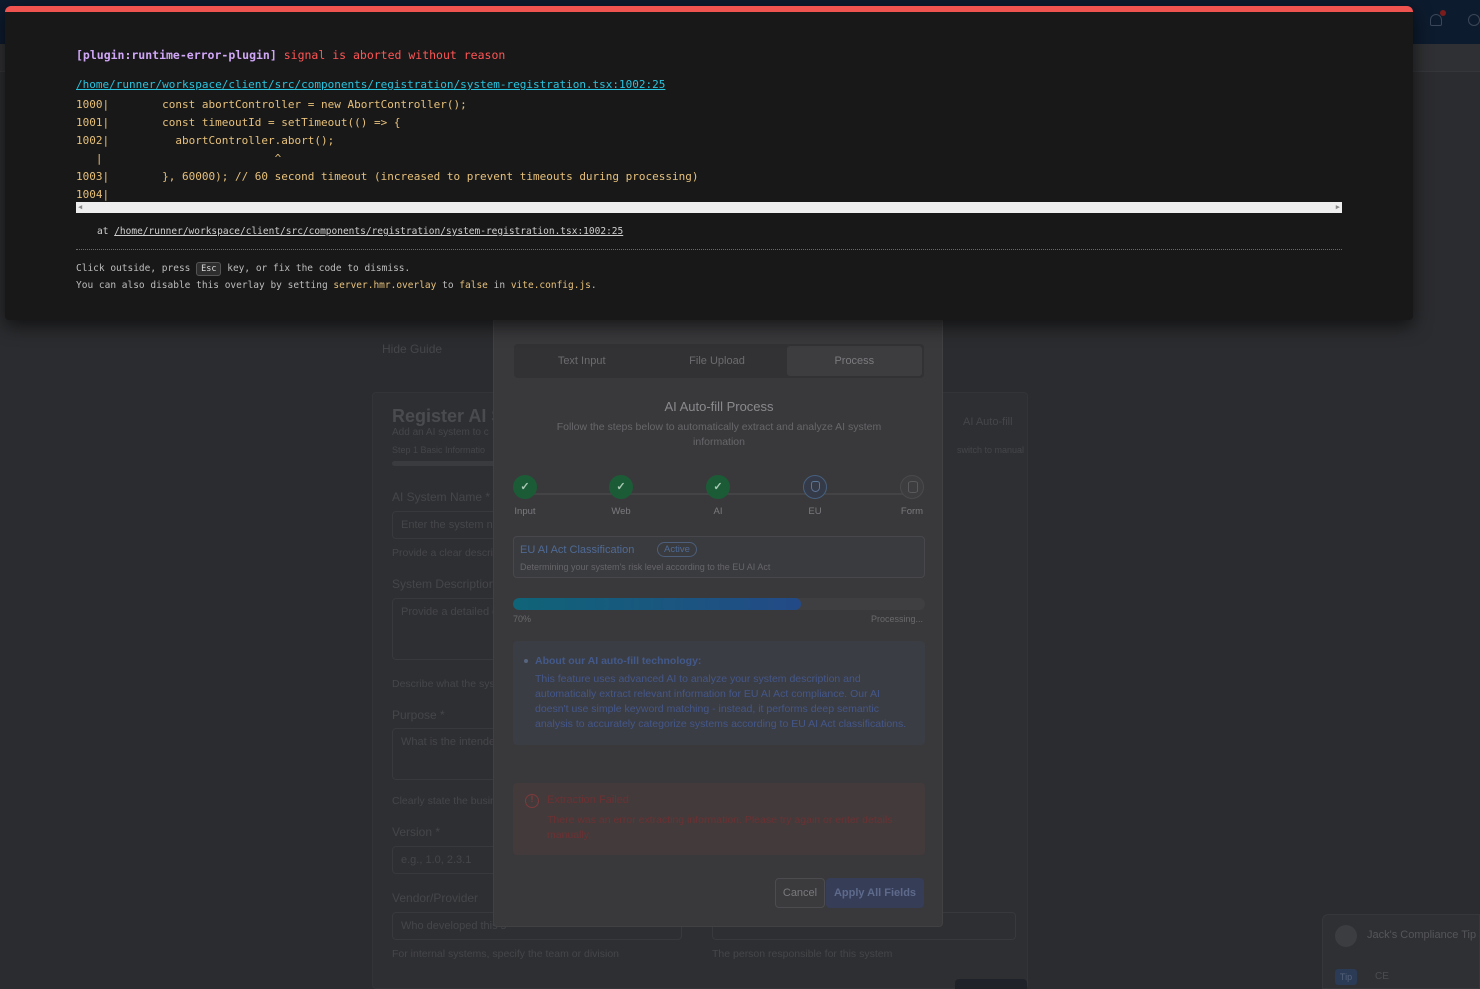 This screenshot has width=1480, height=989. Describe the element at coordinates (443, 684) in the screenshot. I see `field-desc-help: Describe what the sys` at that location.